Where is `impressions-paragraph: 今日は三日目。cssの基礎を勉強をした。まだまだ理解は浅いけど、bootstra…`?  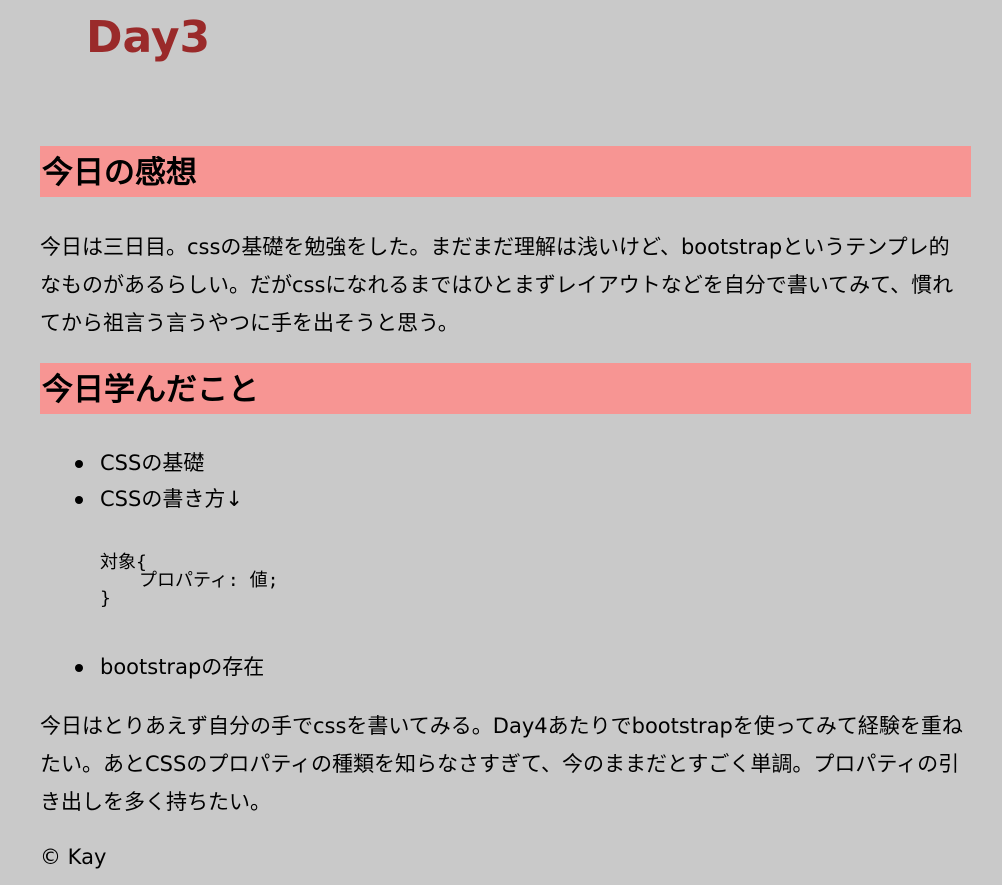
impressions-paragraph: 今日は三日目。cssの基礎を勉強をした。まだまだ理解は浅いけど、bootstra… is located at coordinates (497, 285).